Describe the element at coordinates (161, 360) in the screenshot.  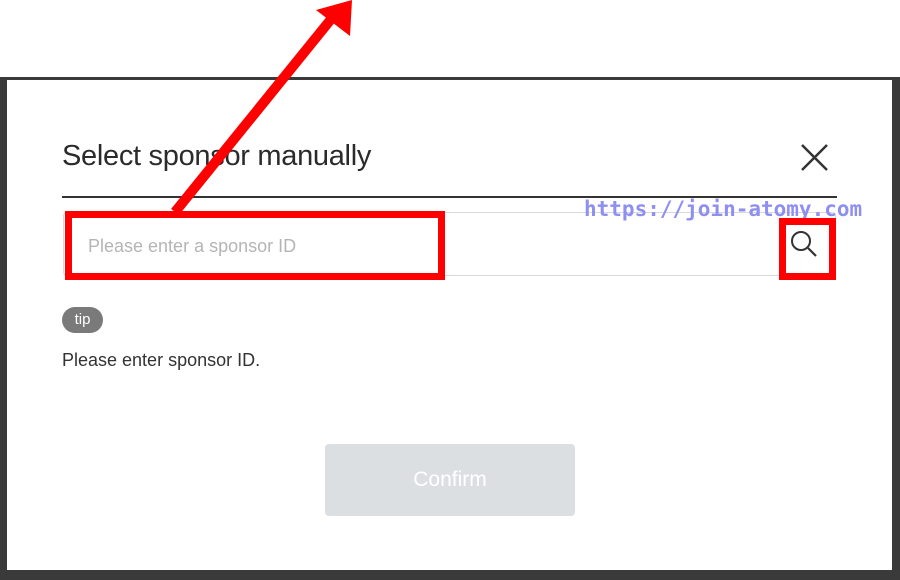
I see `tip-text: Please enter sponsor ID.` at that location.